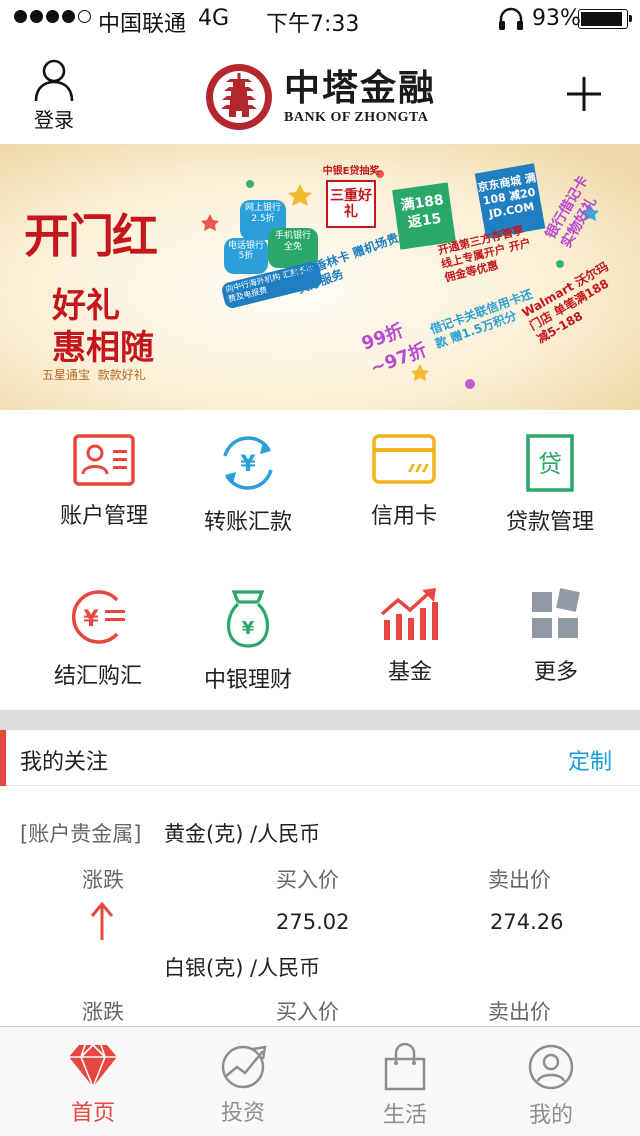 The image size is (640, 1136). What do you see at coordinates (556, 639) in the screenshot?
I see `grid-item-more: 更多` at bounding box center [556, 639].